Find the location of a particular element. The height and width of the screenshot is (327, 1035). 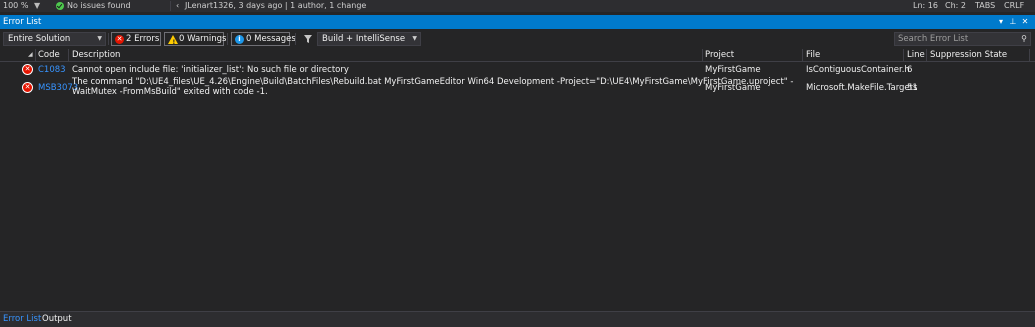

window-options-icon: ▾ is located at coordinates (1001, 22).